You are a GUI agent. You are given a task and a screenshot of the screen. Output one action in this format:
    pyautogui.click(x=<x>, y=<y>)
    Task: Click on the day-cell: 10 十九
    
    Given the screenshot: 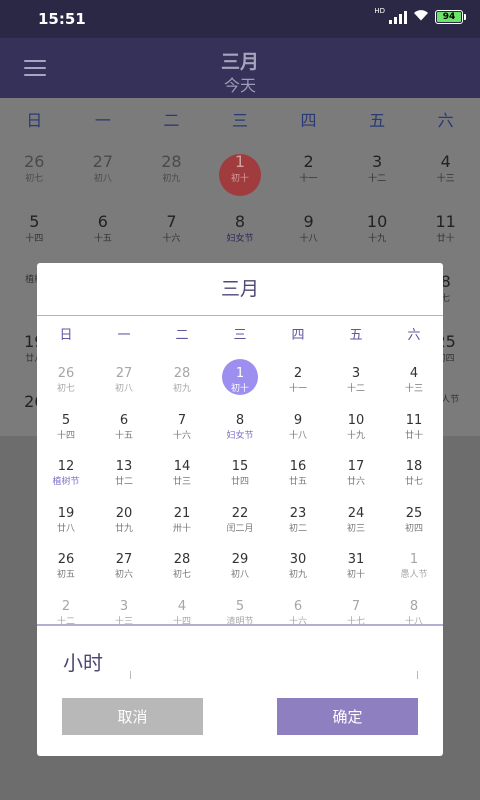 What is the action you would take?
    pyautogui.click(x=356, y=427)
    